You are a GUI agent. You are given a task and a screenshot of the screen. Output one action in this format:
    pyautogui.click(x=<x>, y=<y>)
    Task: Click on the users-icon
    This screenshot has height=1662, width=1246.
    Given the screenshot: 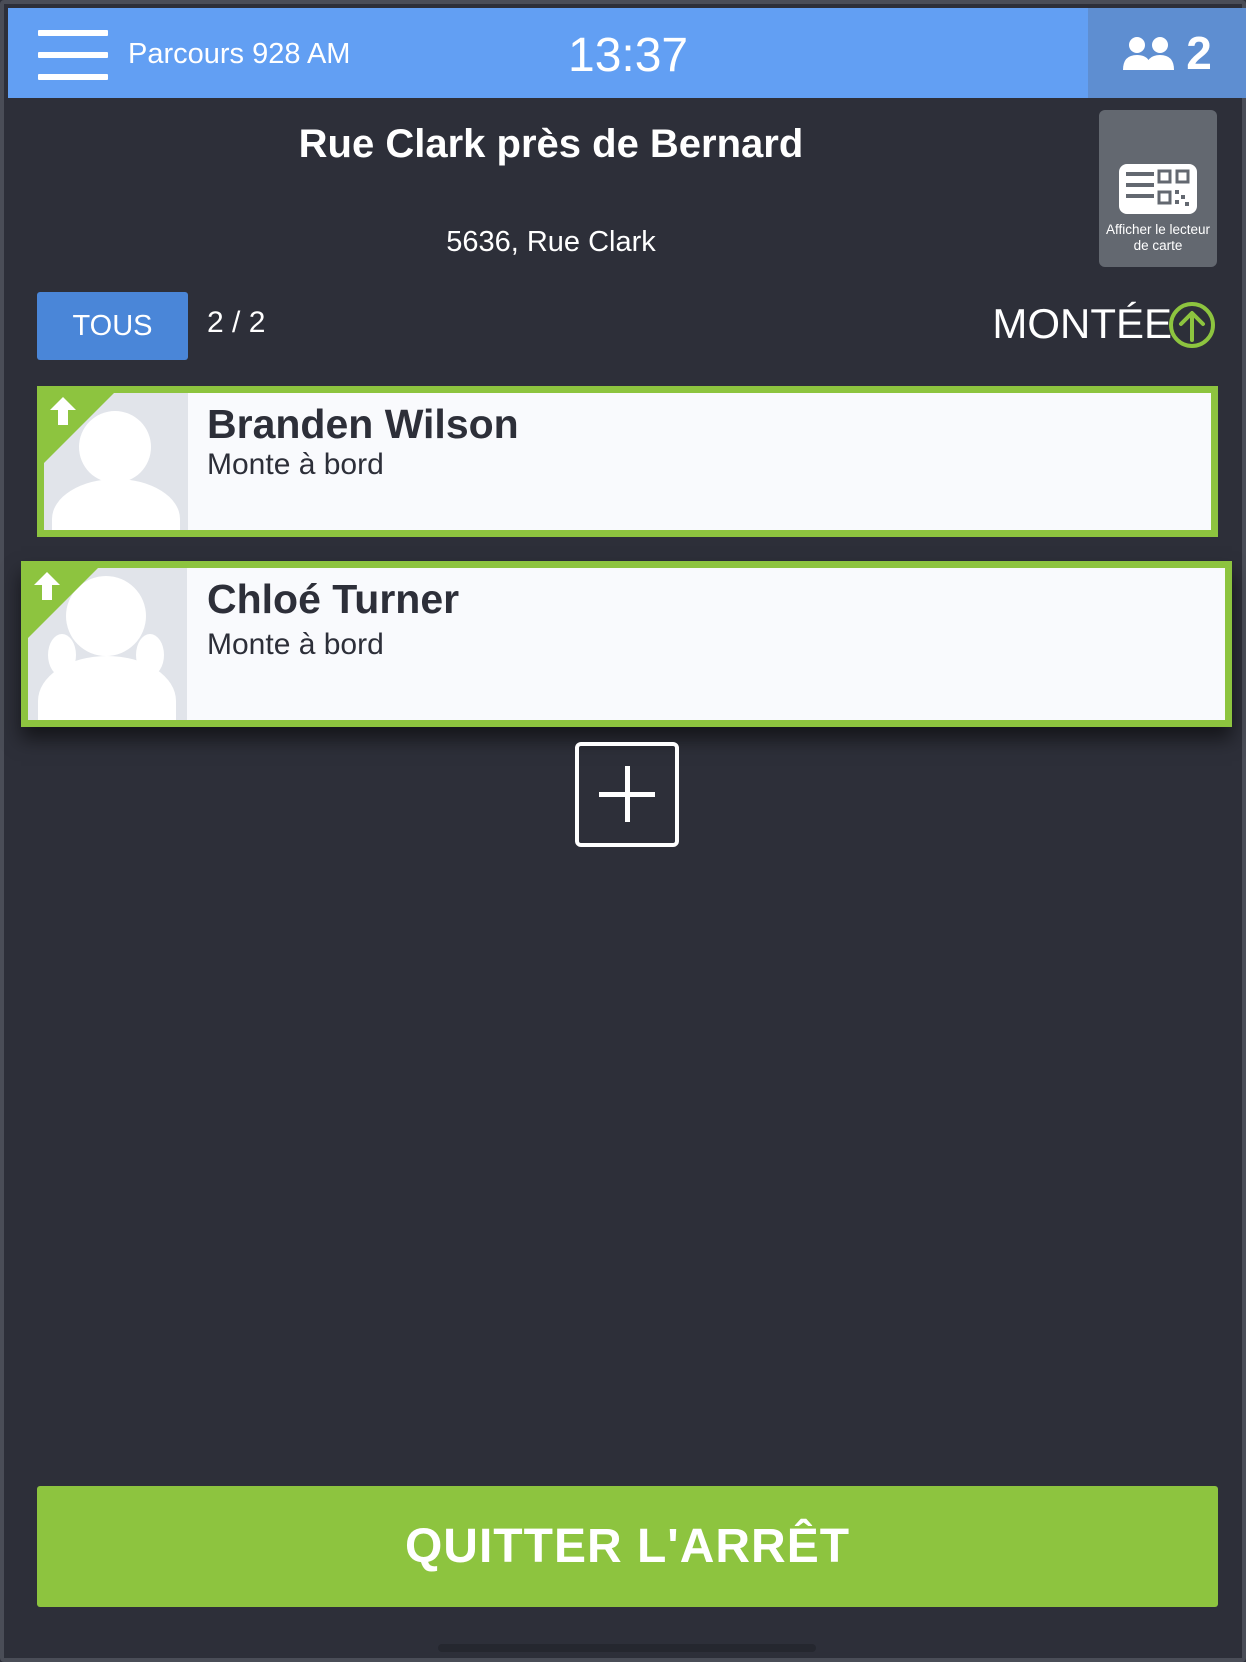 What is the action you would take?
    pyautogui.click(x=1149, y=53)
    